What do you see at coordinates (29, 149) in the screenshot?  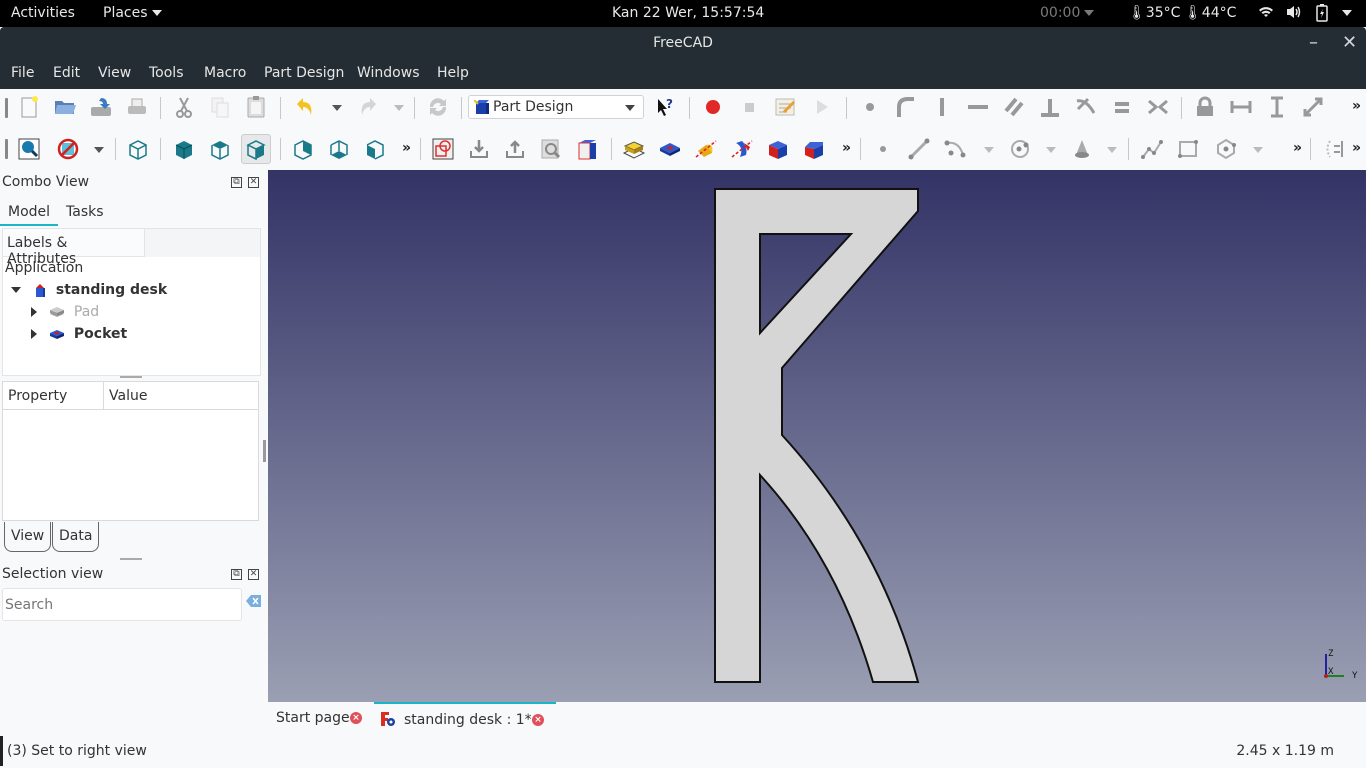 I see `fit-all-button` at bounding box center [29, 149].